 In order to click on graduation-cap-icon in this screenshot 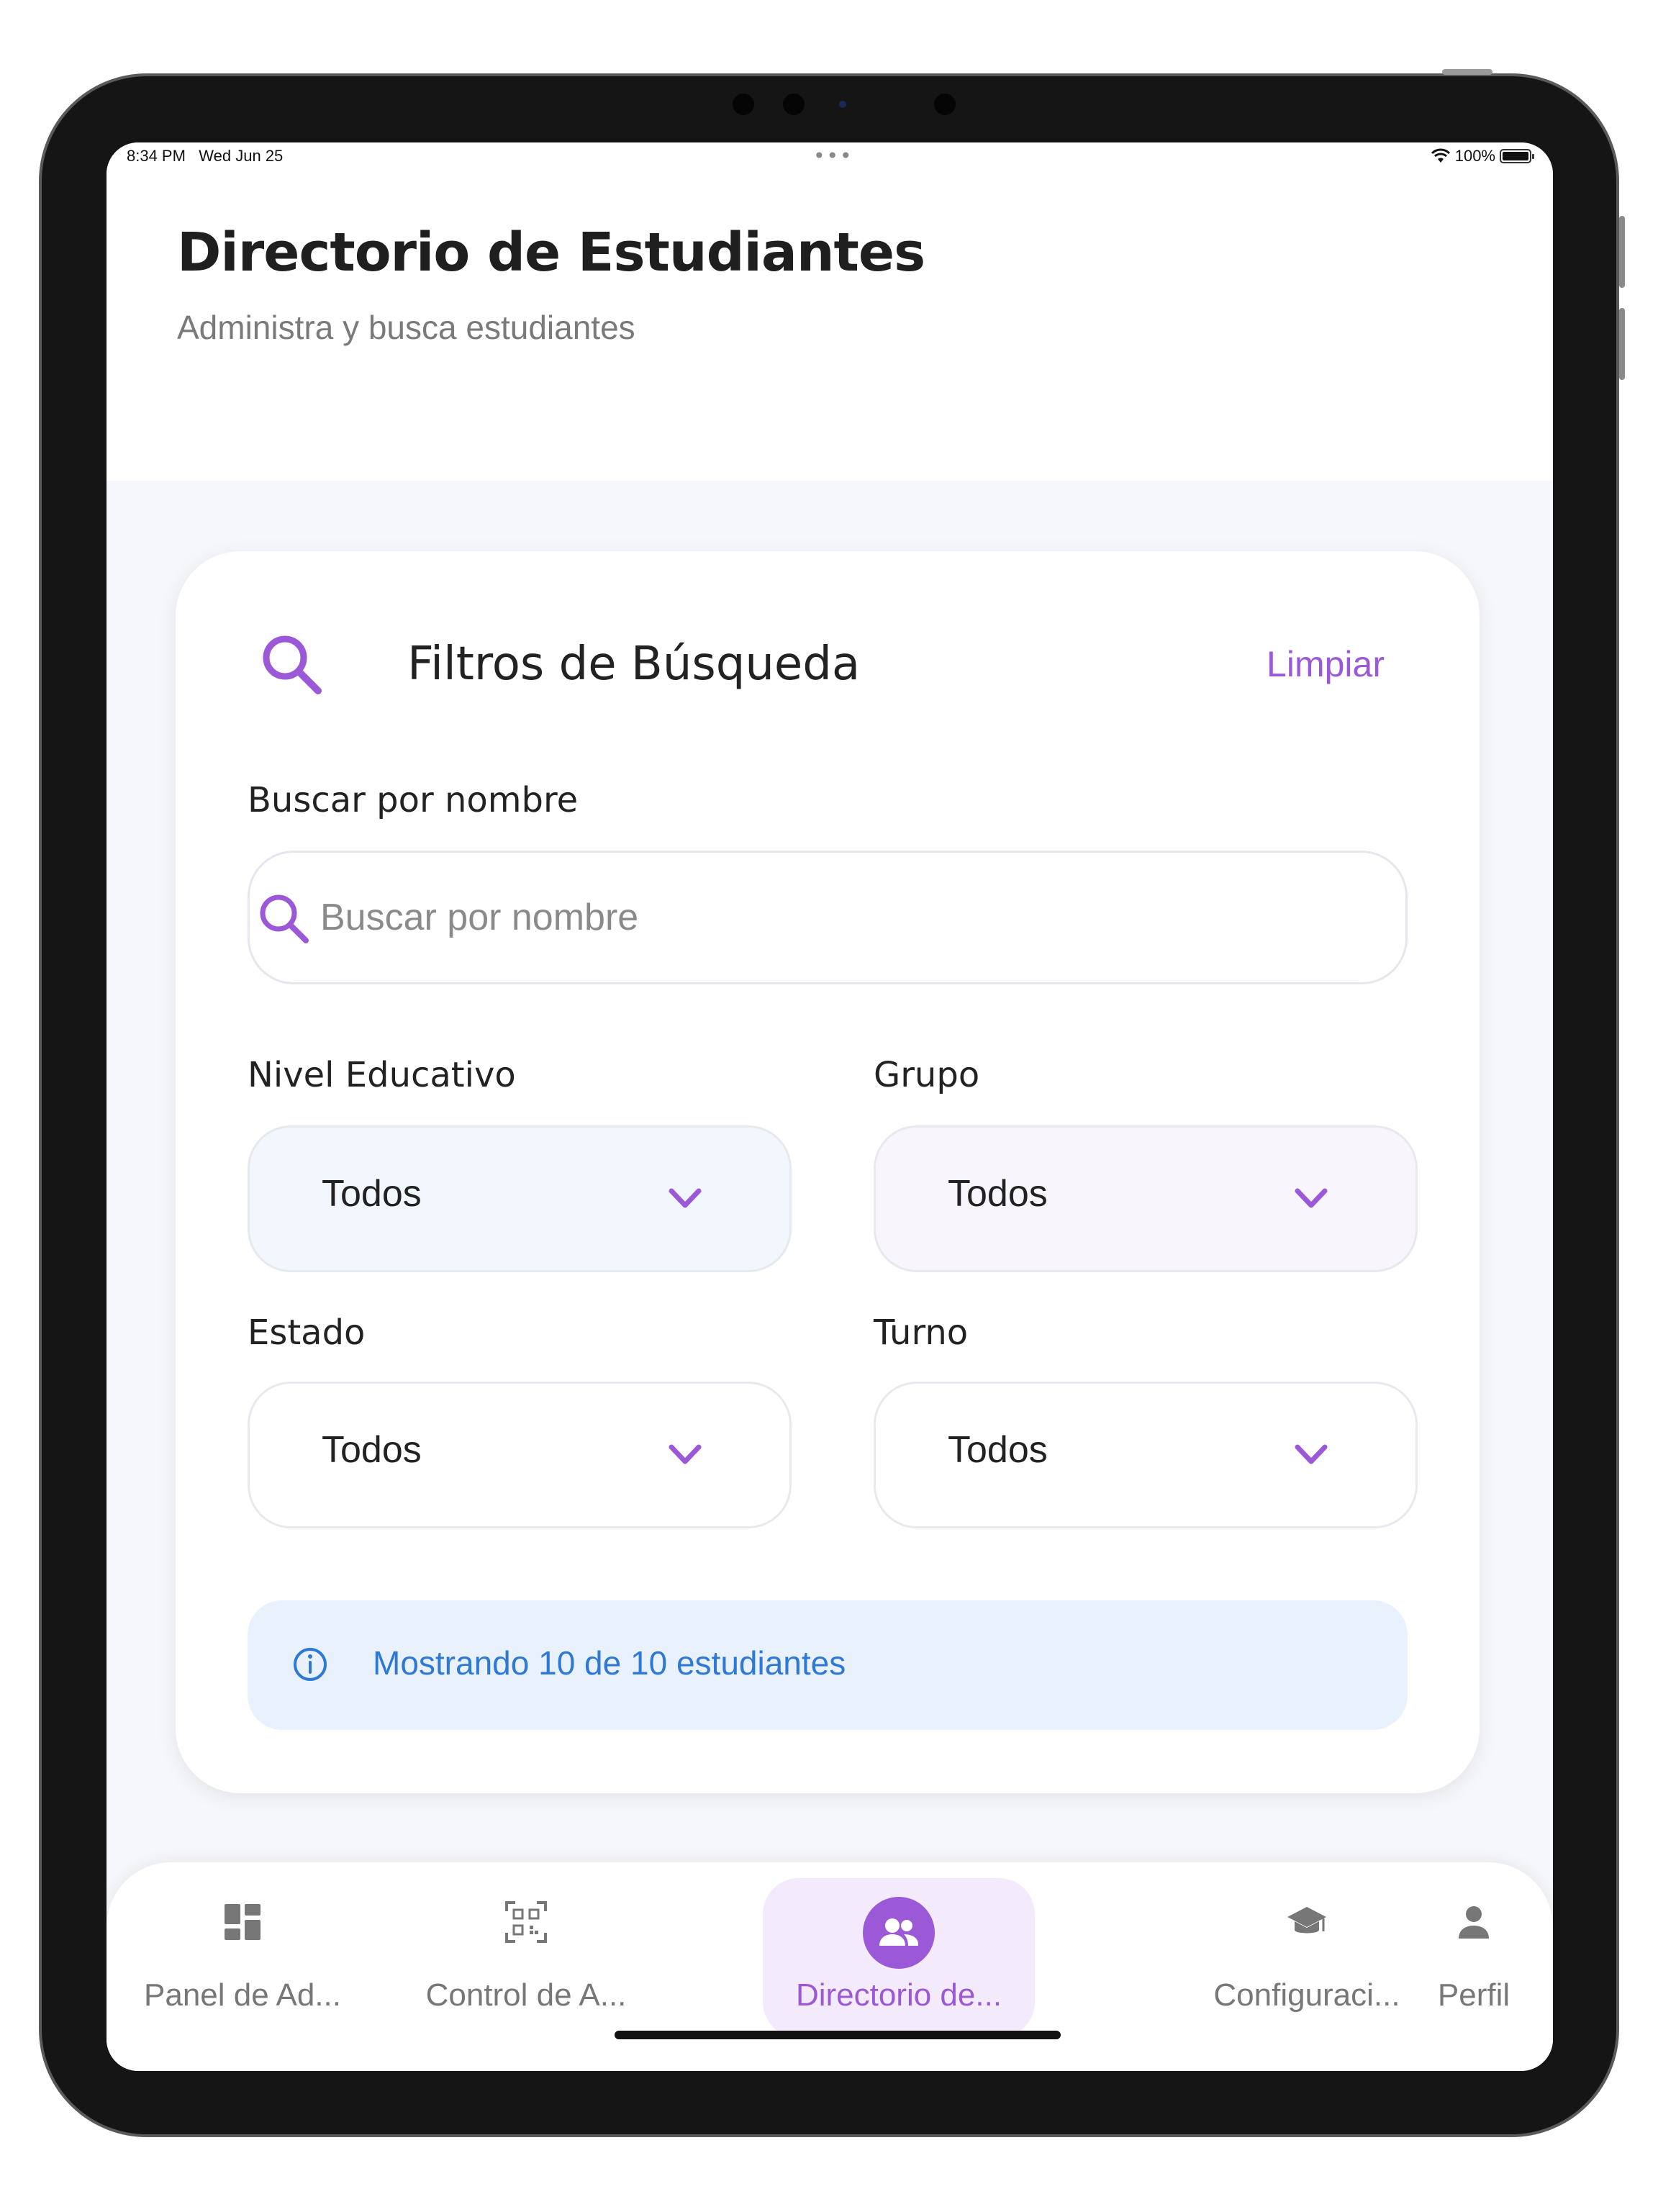, I will do `click(1306, 1920)`.